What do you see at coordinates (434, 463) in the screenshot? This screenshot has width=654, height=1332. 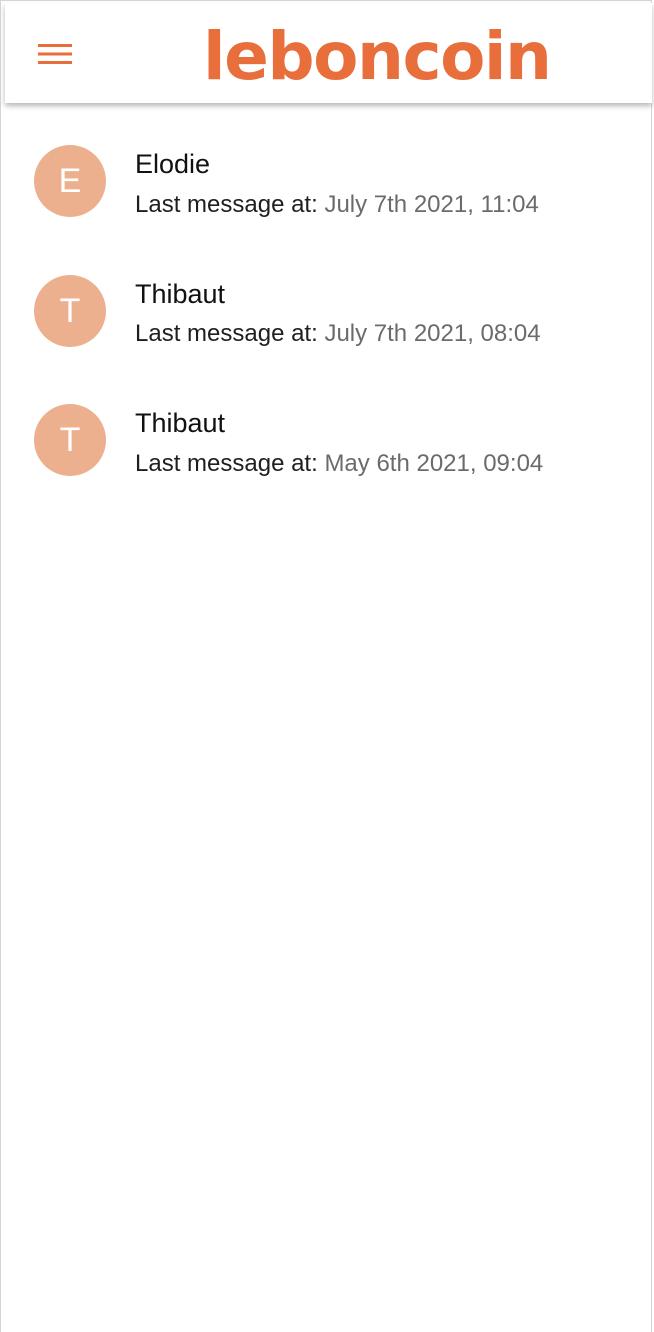 I see `last-message-timestamp: May 6th 2021, 09:04` at bounding box center [434, 463].